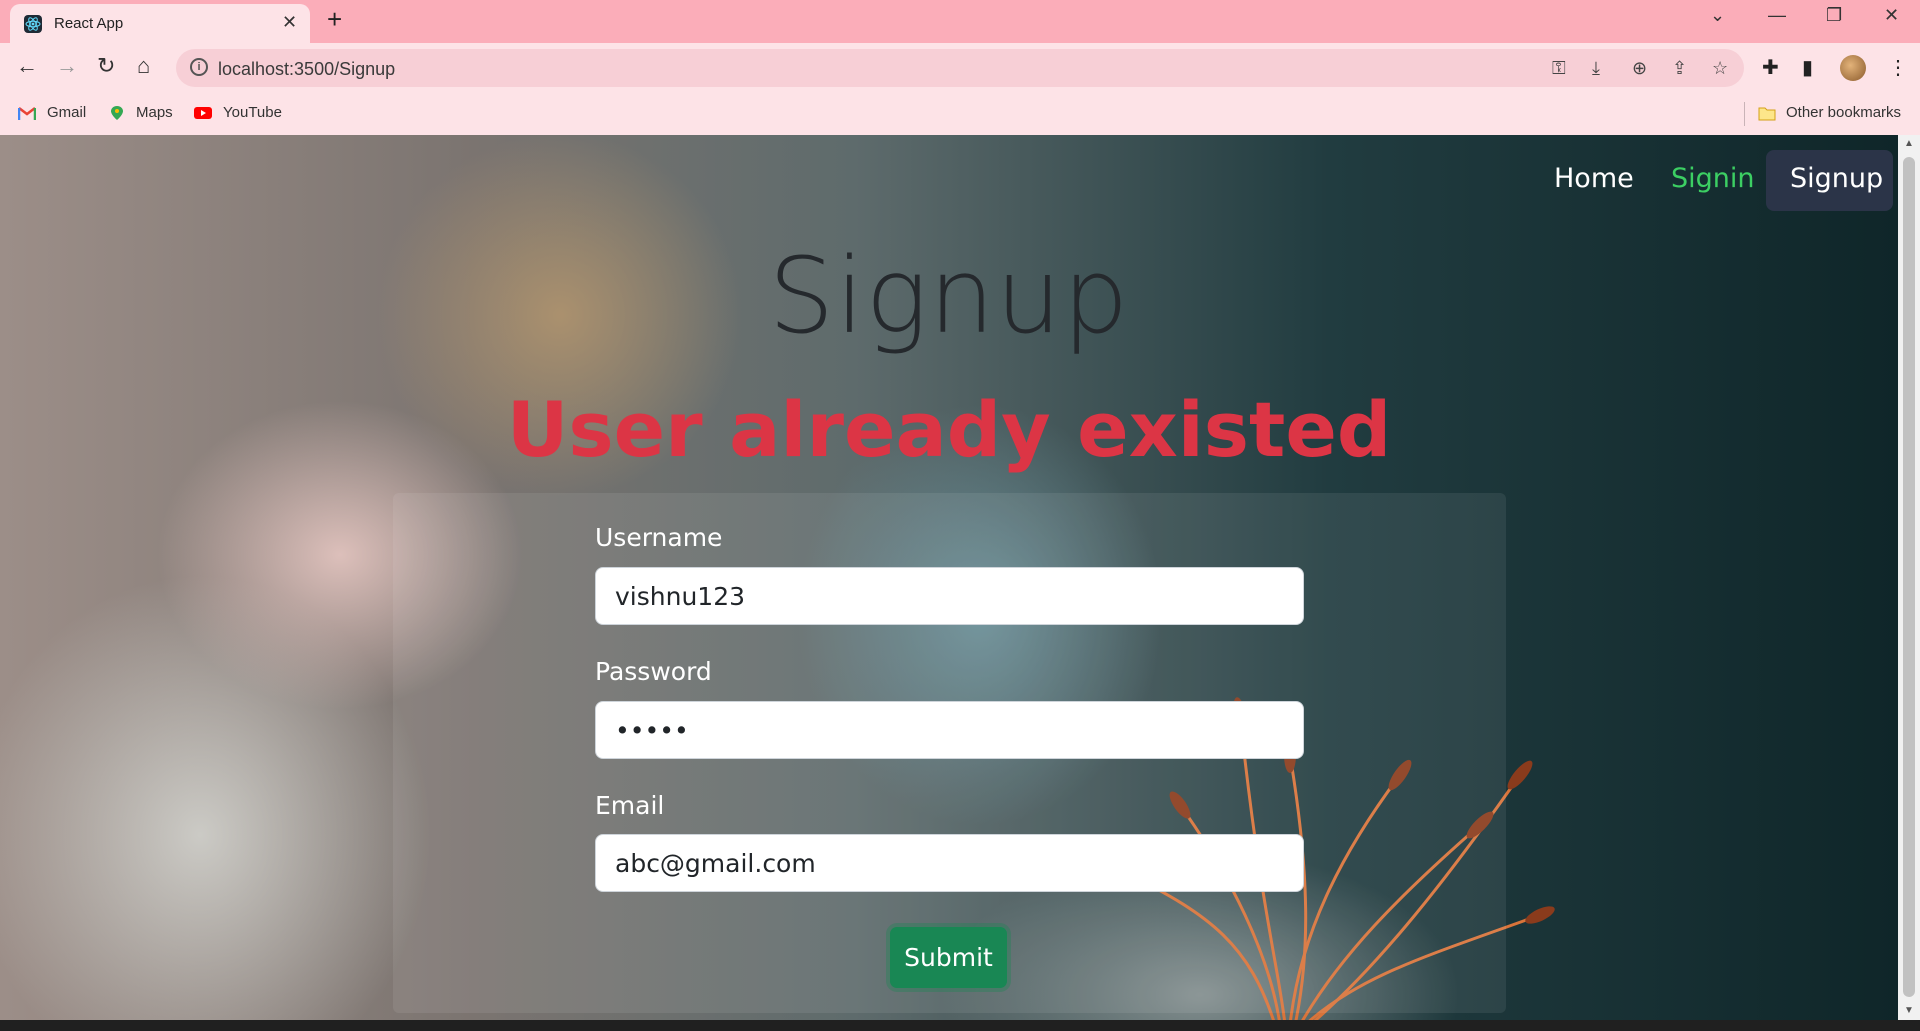 This screenshot has width=1920, height=1031. What do you see at coordinates (1837, 178) in the screenshot?
I see `nav-signup-label: Signup` at bounding box center [1837, 178].